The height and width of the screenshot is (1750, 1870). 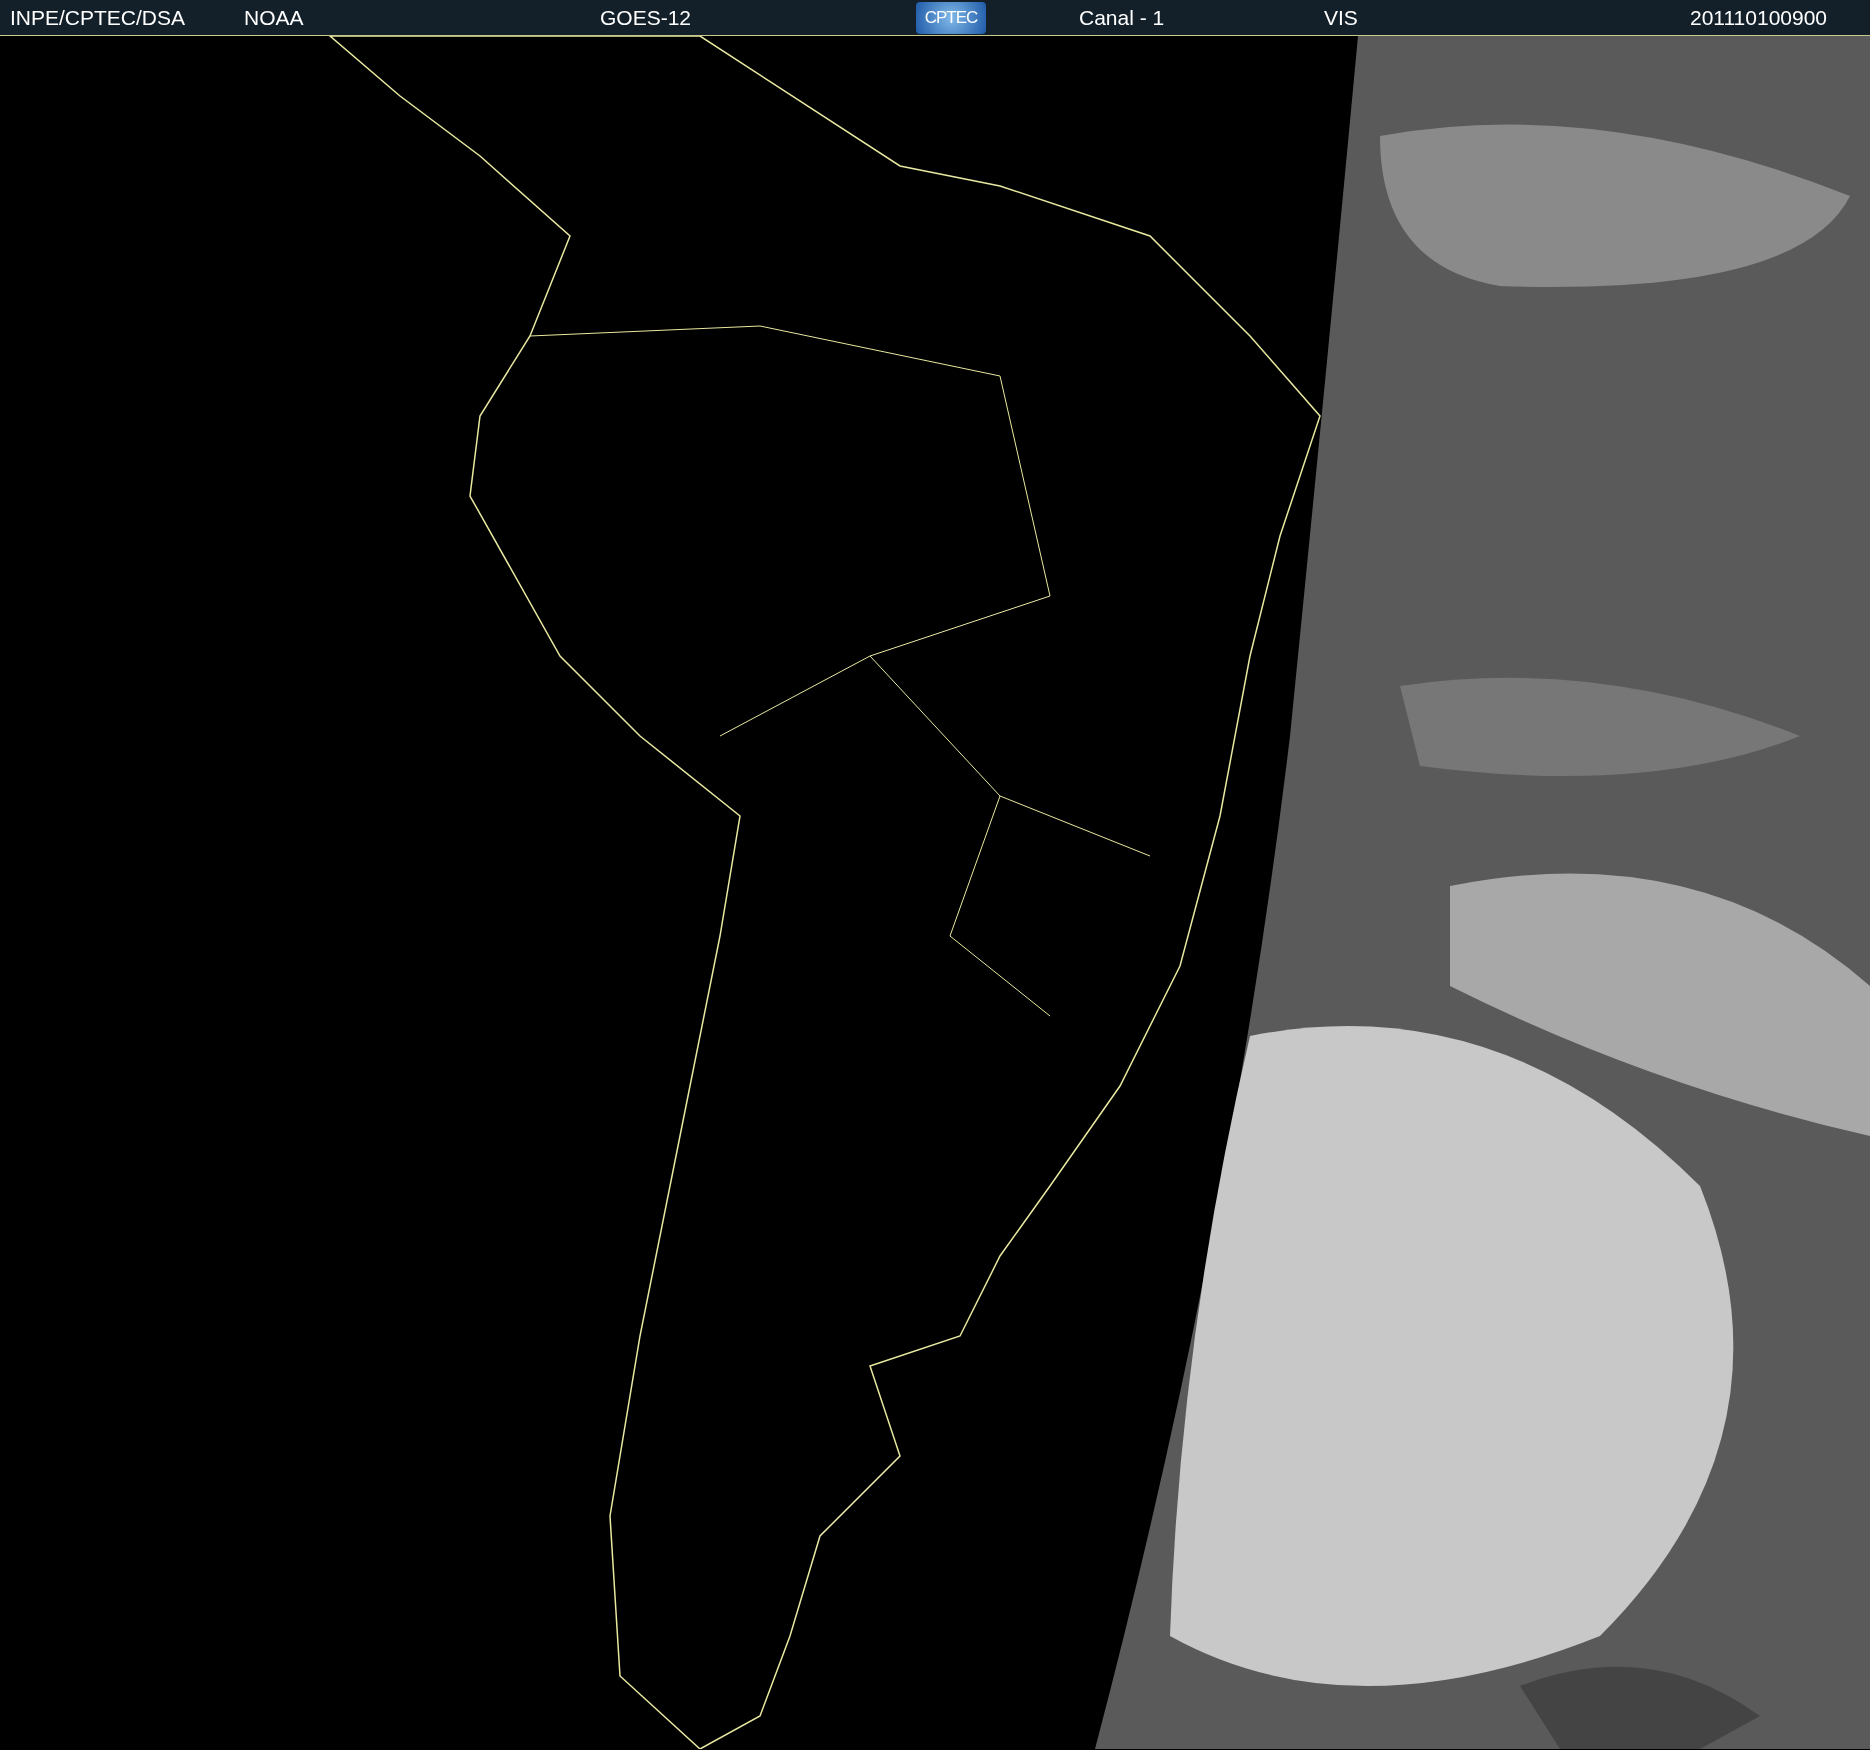 What do you see at coordinates (1759, 17) in the screenshot?
I see `header-label: 201110100900` at bounding box center [1759, 17].